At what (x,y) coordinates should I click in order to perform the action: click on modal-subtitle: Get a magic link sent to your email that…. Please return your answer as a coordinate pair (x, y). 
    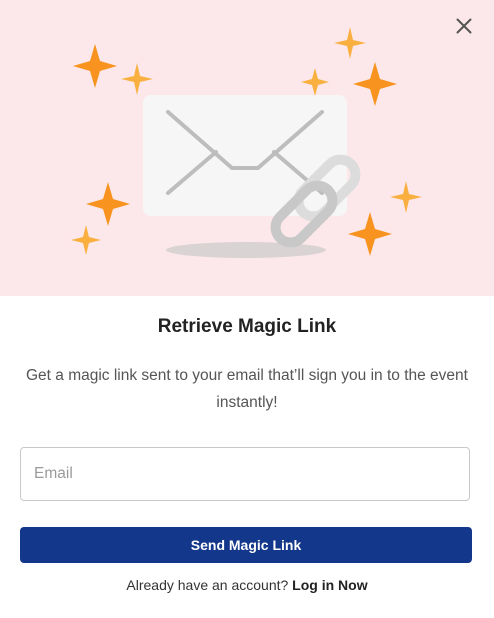
    Looking at the image, I should click on (247, 389).